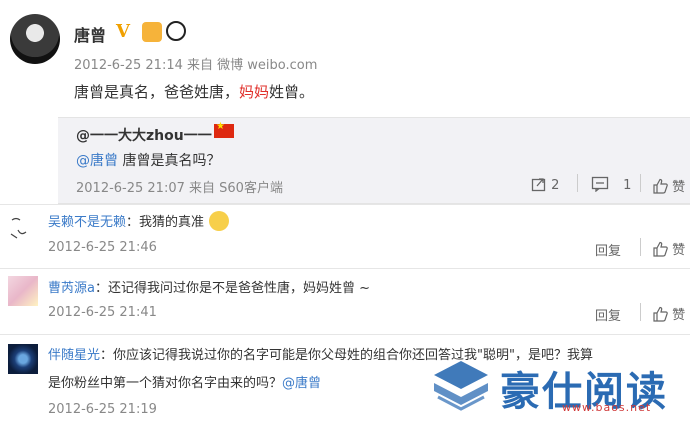  I want to click on china-flag-icon, so click(224, 129).